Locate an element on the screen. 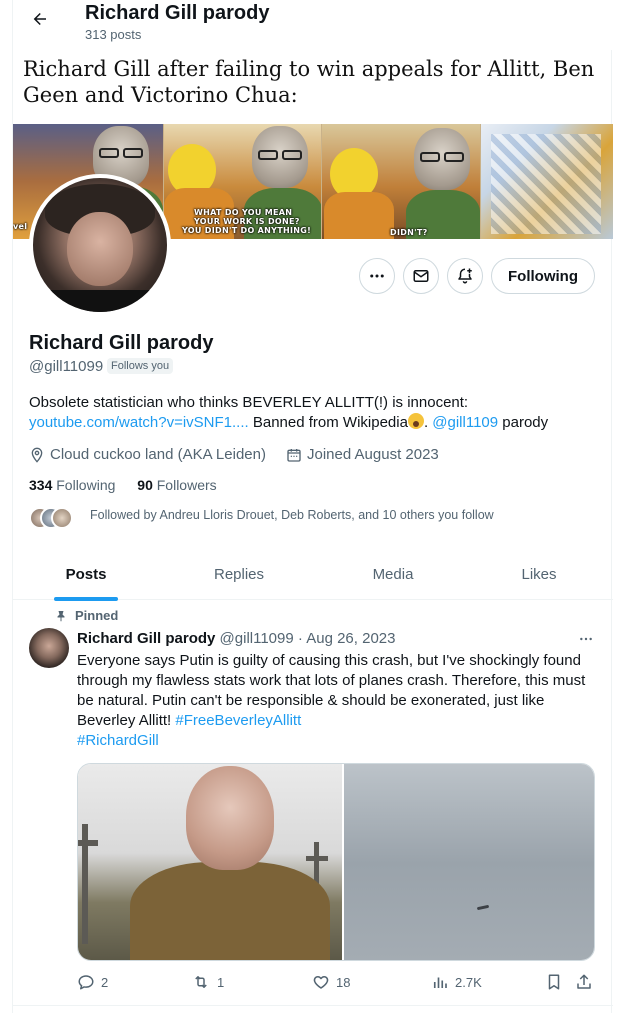 This screenshot has width=622, height=1013. repost-button: 1 is located at coordinates (207, 982).